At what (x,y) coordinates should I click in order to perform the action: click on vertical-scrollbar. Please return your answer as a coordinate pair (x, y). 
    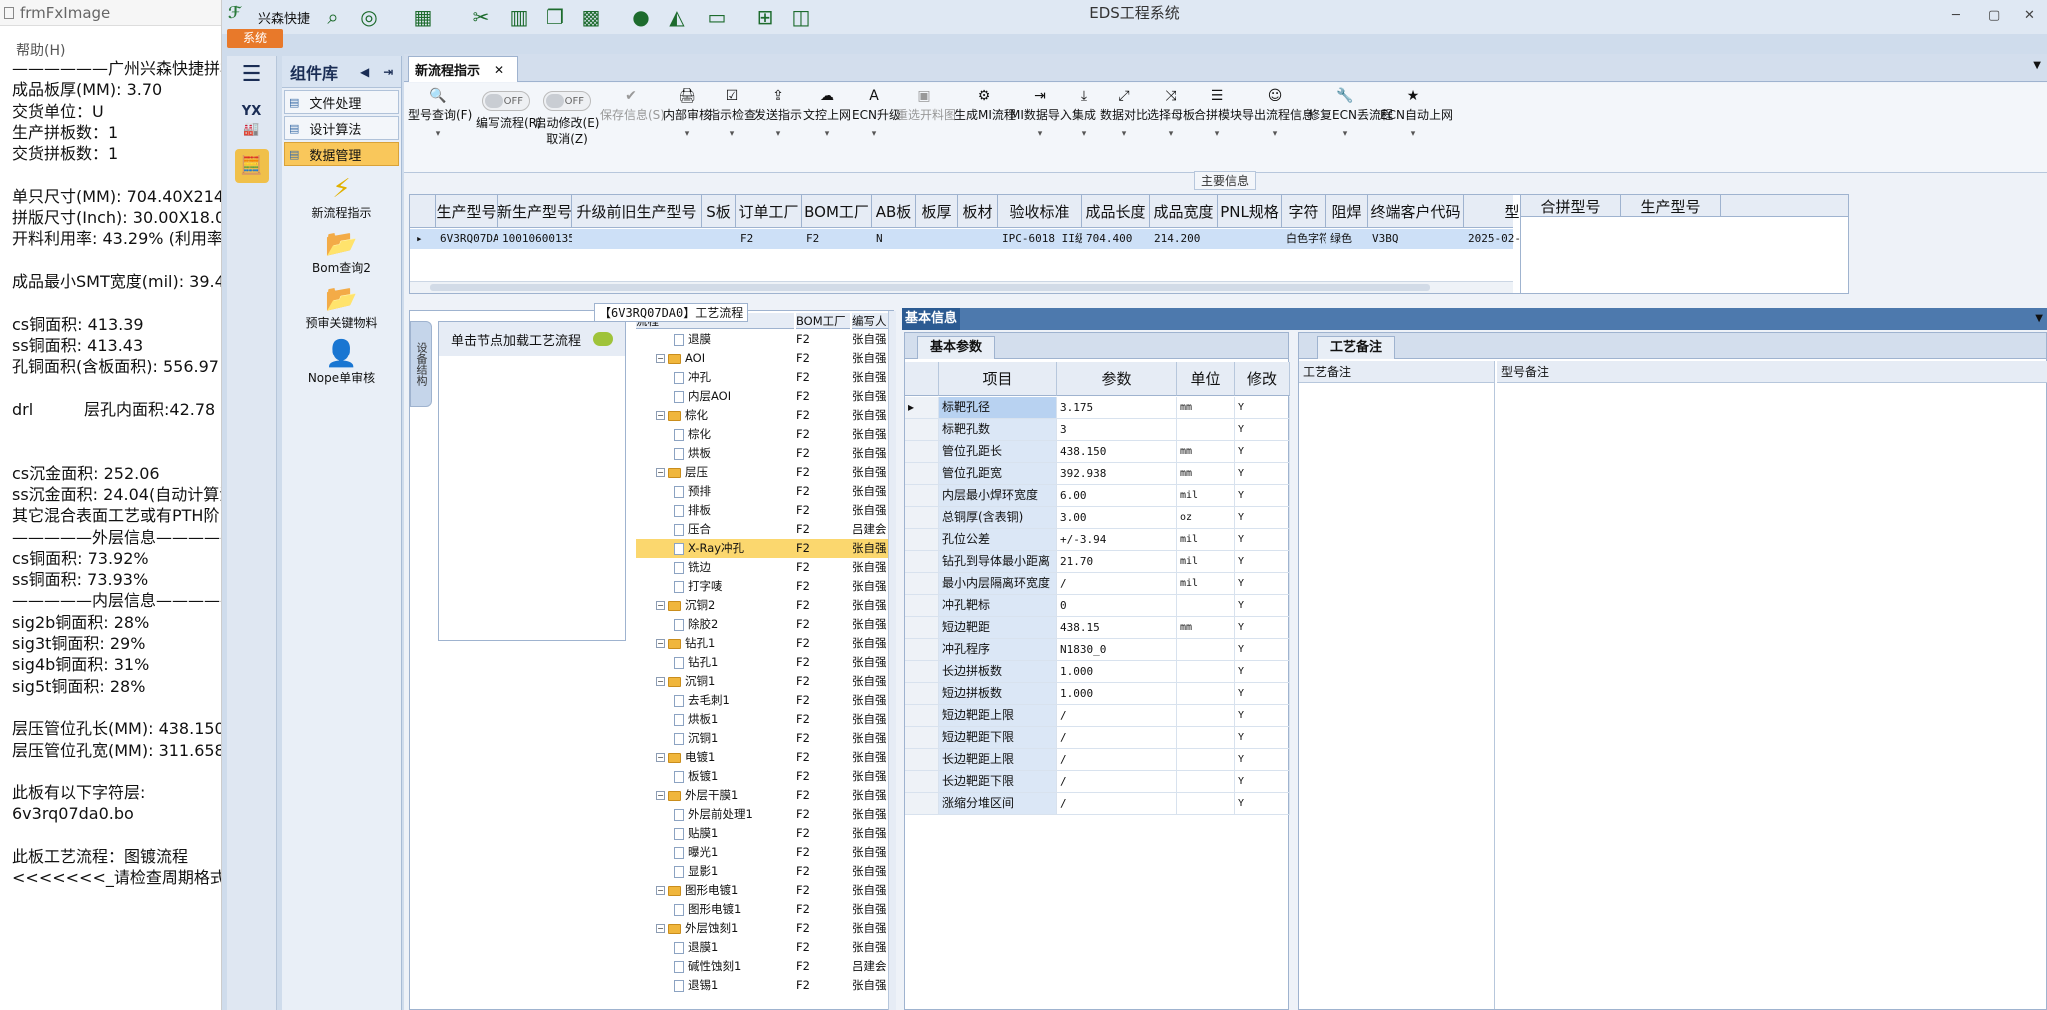
    Looking at the image, I should click on (892, 660).